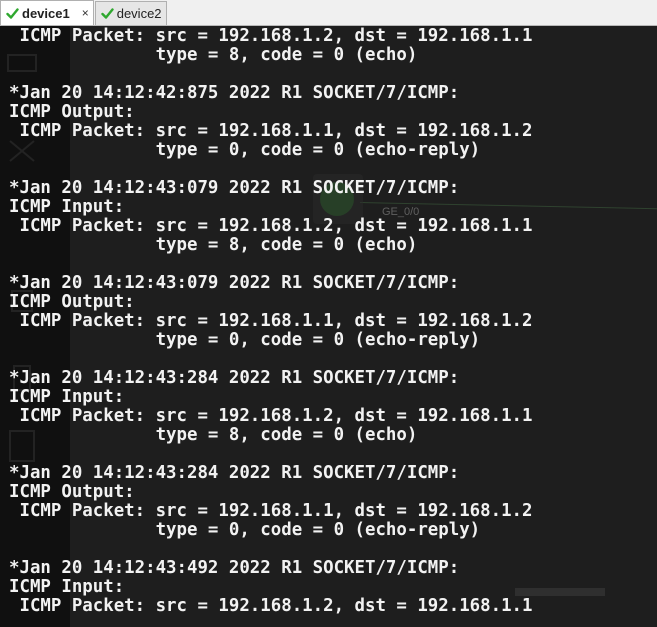 The height and width of the screenshot is (627, 657). I want to click on close-icon: ×, so click(85, 13).